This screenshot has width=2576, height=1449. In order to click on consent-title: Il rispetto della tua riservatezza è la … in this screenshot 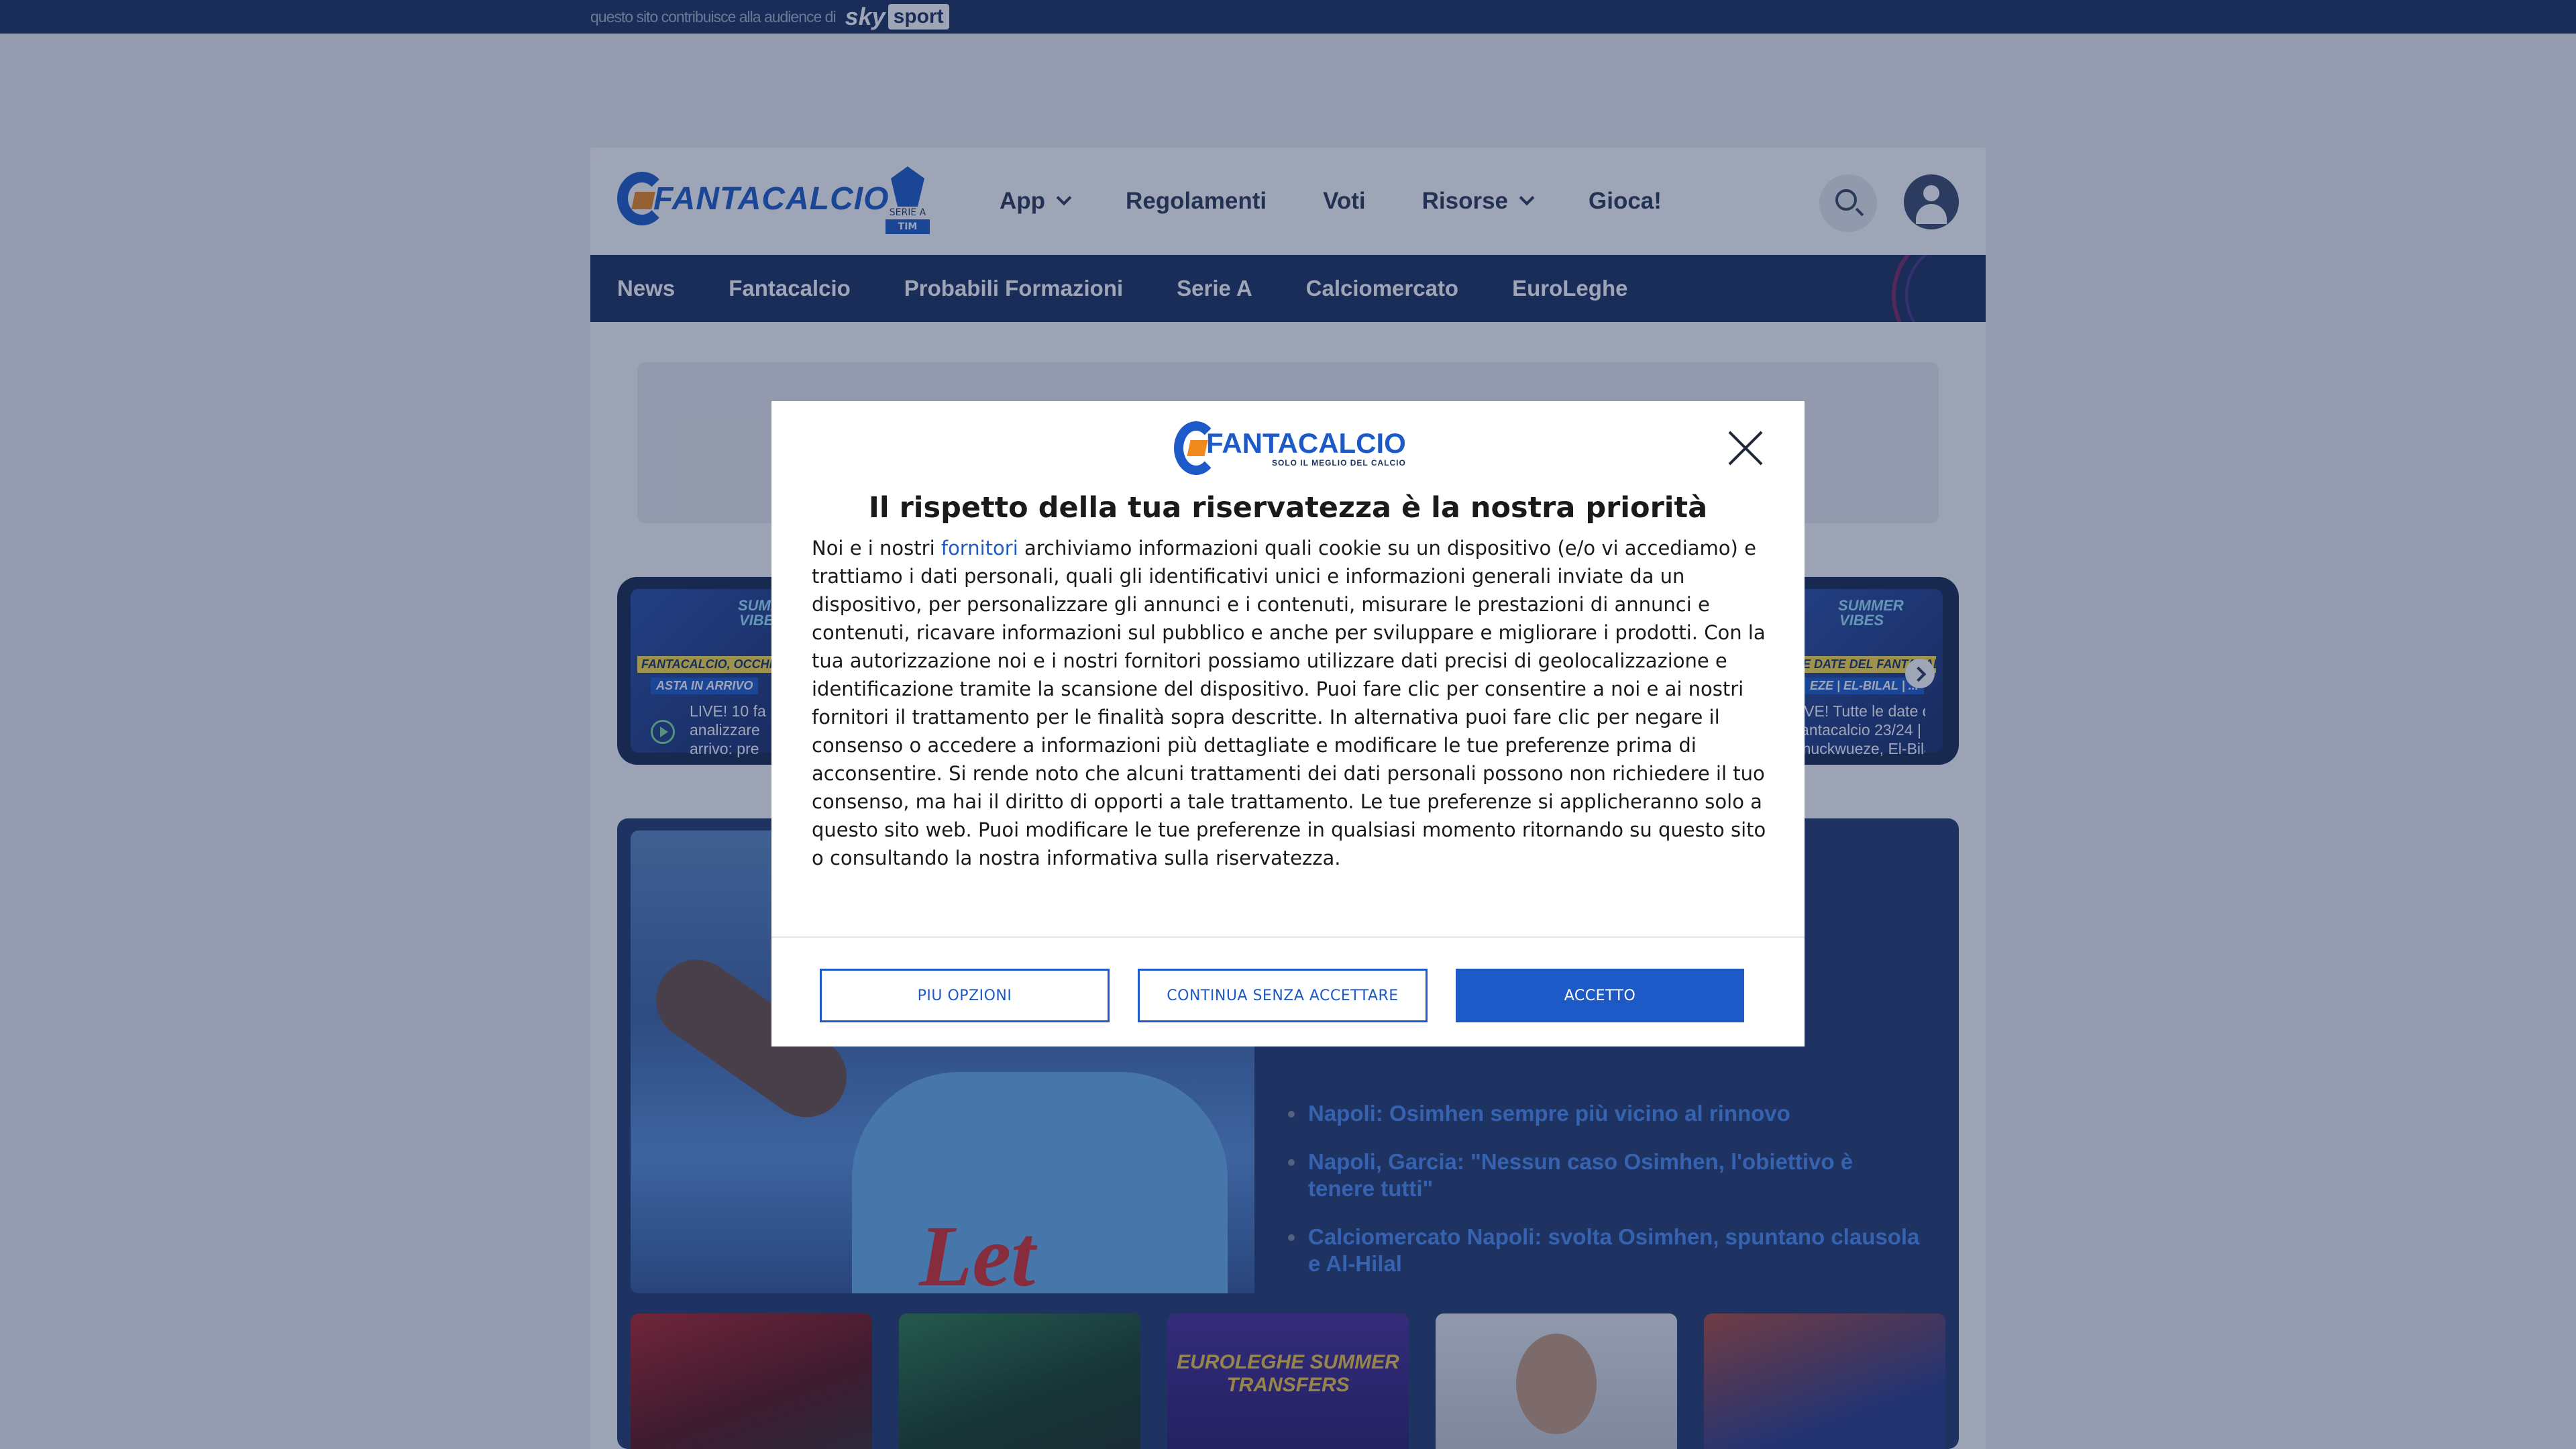, I will do `click(1288, 508)`.